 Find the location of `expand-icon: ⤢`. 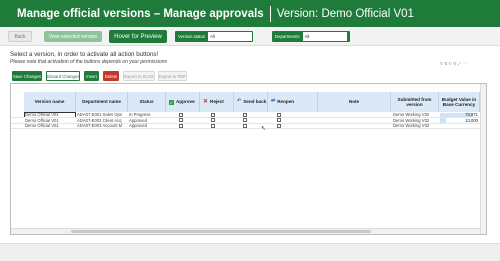

expand-icon: ⤢ is located at coordinates (459, 63).